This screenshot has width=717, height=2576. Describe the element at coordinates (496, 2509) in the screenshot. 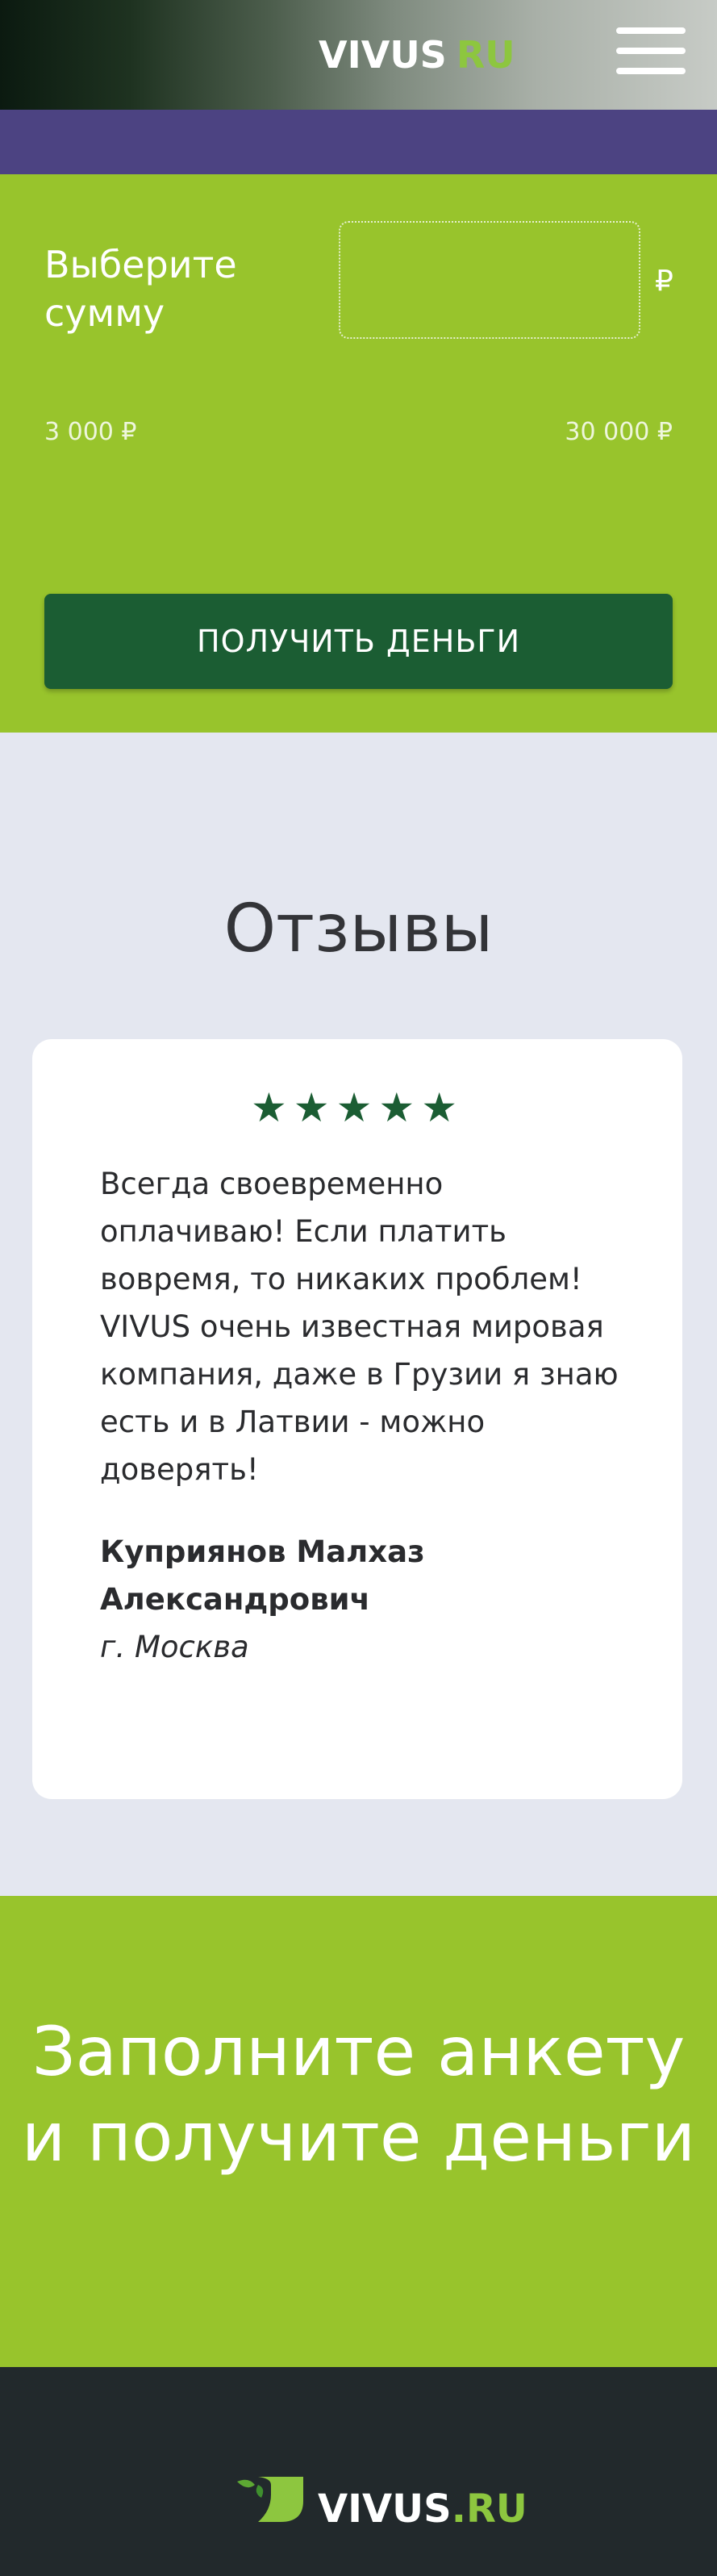

I see `footer-logo-accent: RU` at that location.